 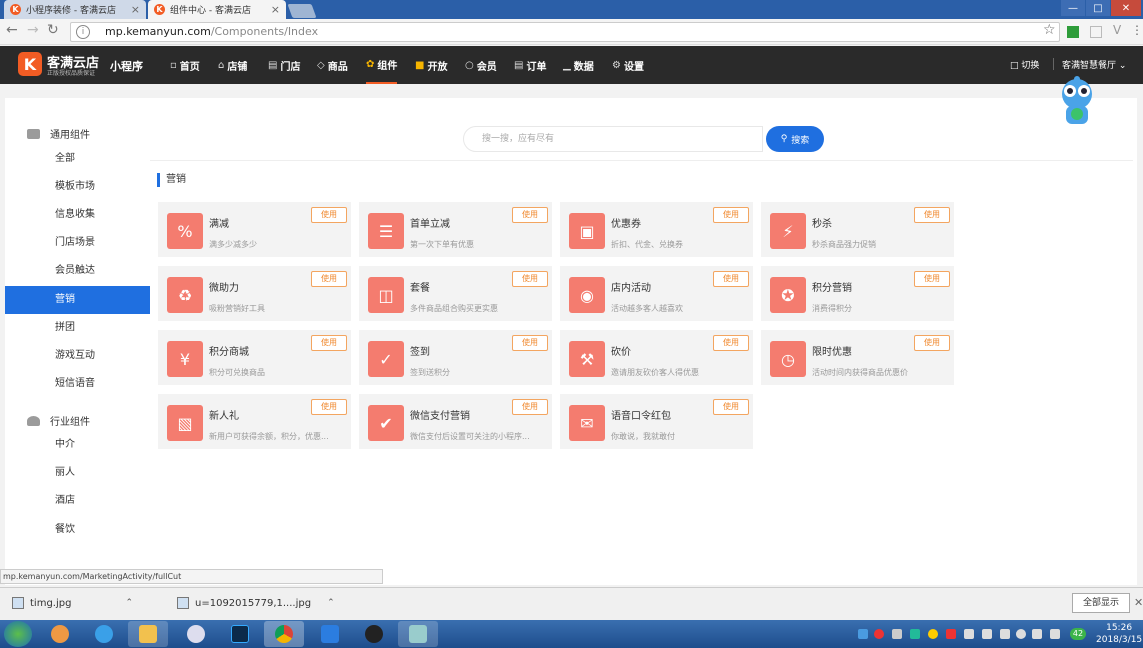 I want to click on component-card: ◉ 店内活动 活动越多客人越喜欢 使用, so click(x=656, y=293).